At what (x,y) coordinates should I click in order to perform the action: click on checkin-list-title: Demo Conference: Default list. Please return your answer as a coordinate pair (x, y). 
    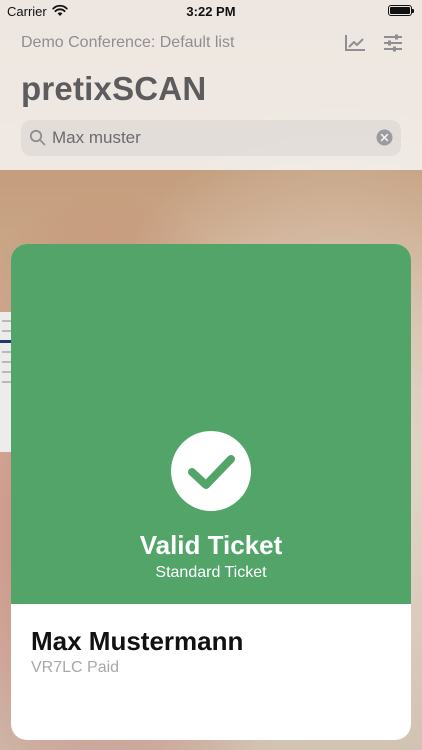
    Looking at the image, I should click on (127, 43).